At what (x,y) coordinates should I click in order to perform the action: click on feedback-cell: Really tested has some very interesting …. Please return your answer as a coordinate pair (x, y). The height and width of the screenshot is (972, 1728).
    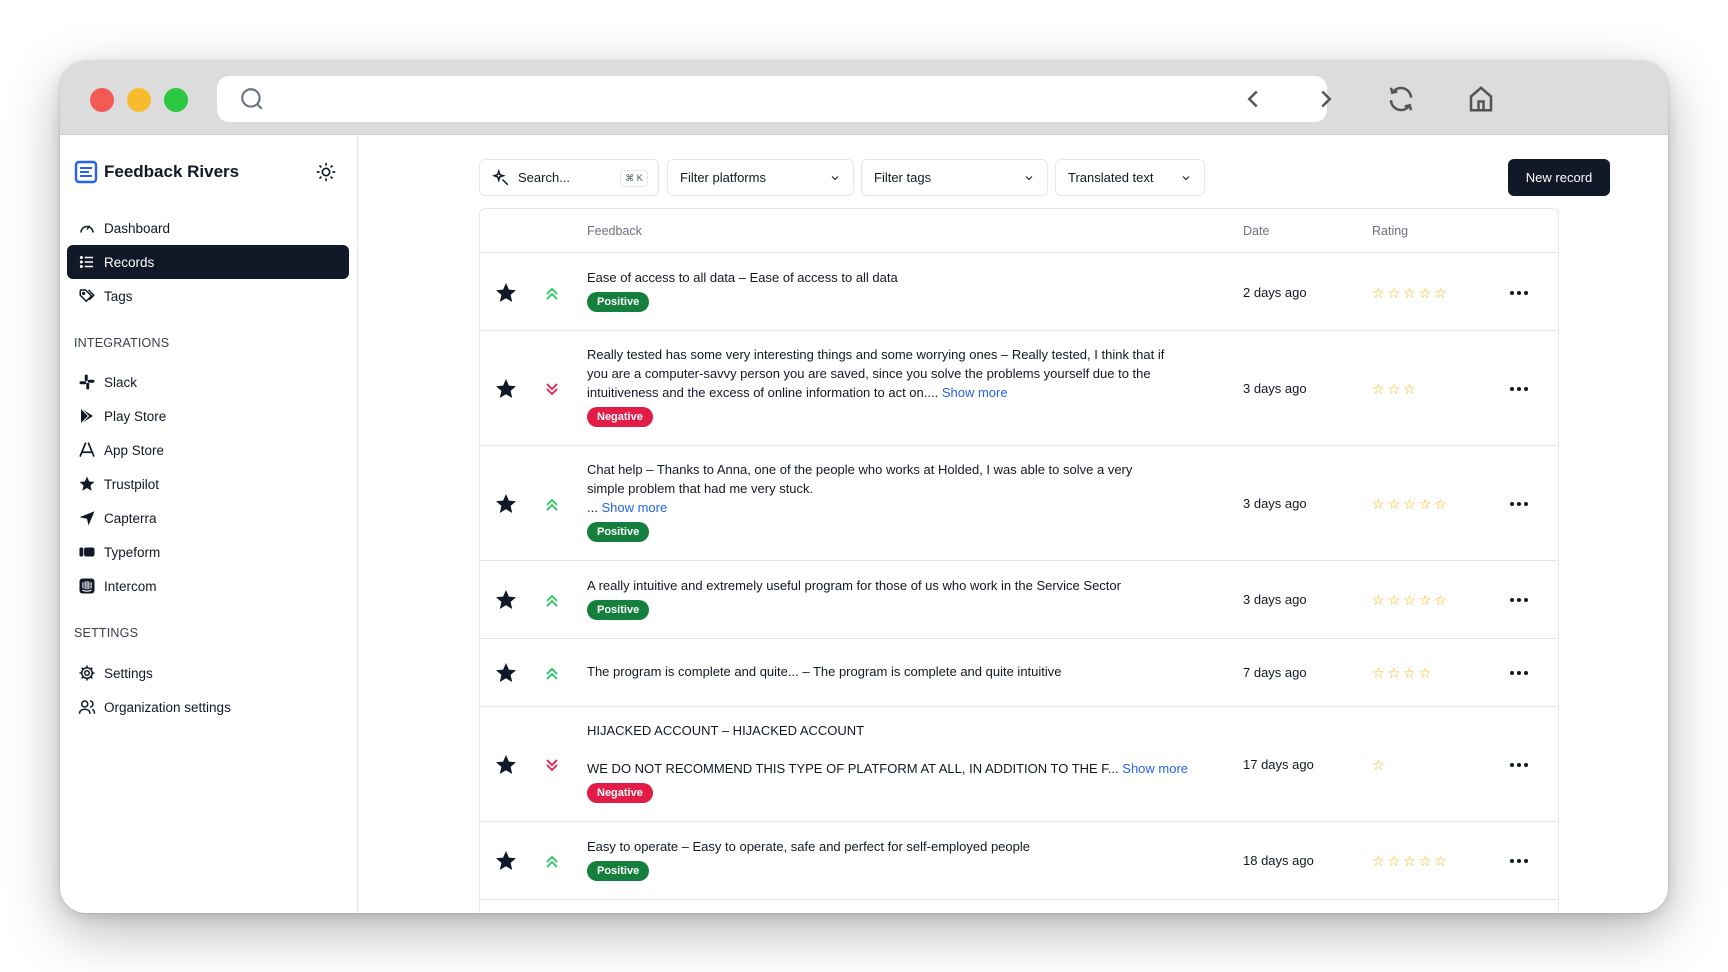
    Looking at the image, I should click on (899, 386).